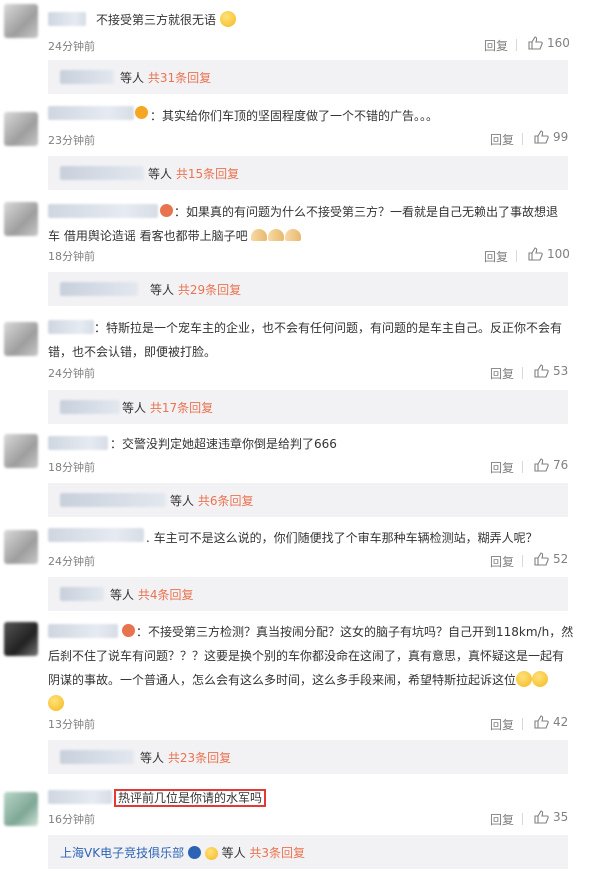  I want to click on sub-replies: 上海VK电子竞技俱乐部 等人 共3条回复, so click(308, 852).